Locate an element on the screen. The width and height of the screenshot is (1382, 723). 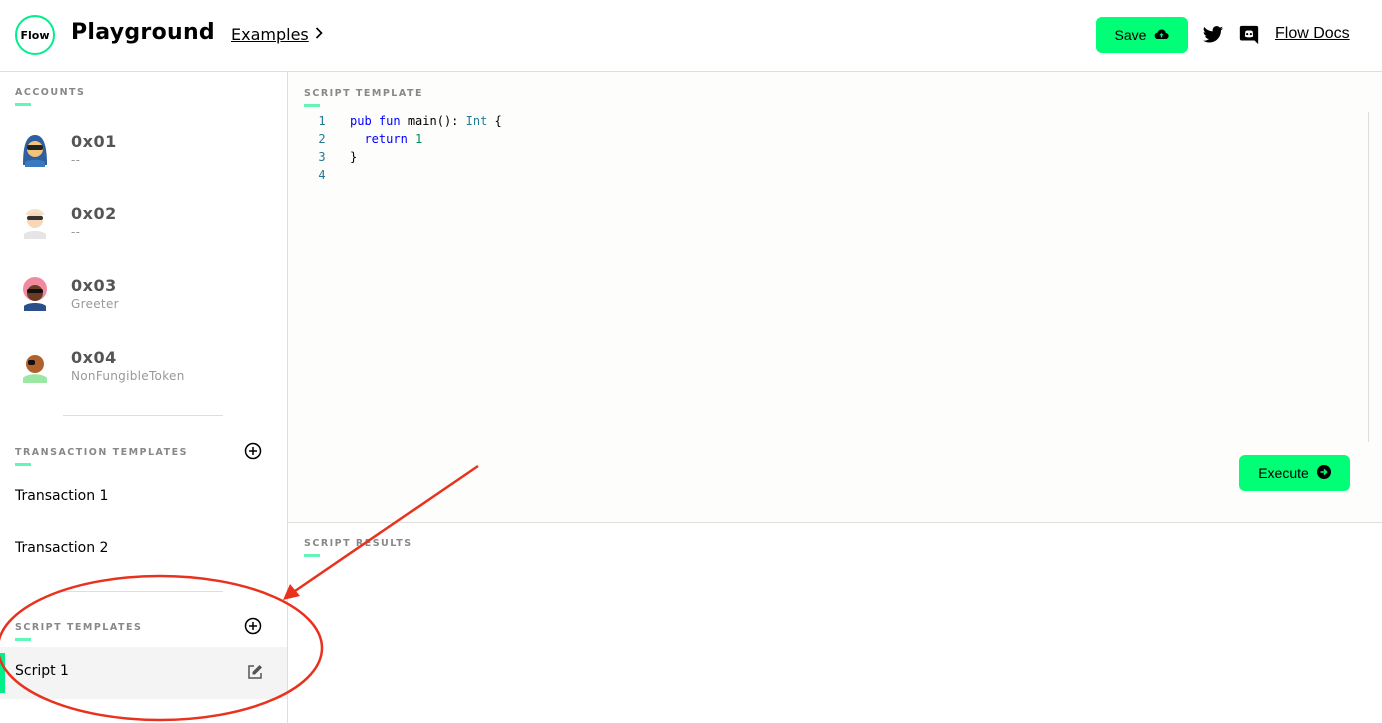
accounts-heading: ACCOUNTS is located at coordinates (50, 96).